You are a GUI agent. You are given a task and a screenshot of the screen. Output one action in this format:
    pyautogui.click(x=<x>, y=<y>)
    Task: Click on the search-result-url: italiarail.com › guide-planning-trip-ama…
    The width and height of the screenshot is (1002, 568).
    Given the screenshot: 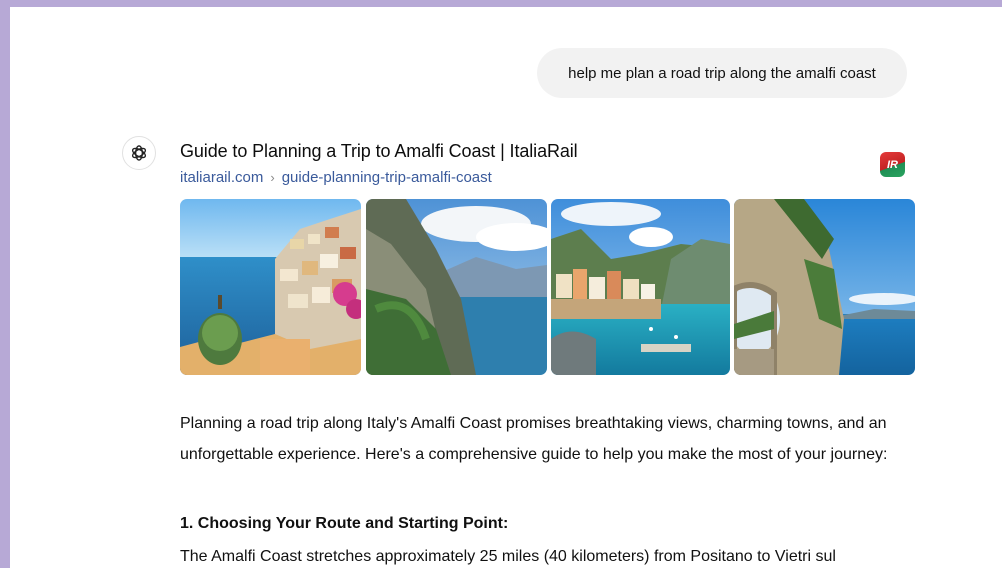 What is the action you would take?
    pyautogui.click(x=336, y=177)
    